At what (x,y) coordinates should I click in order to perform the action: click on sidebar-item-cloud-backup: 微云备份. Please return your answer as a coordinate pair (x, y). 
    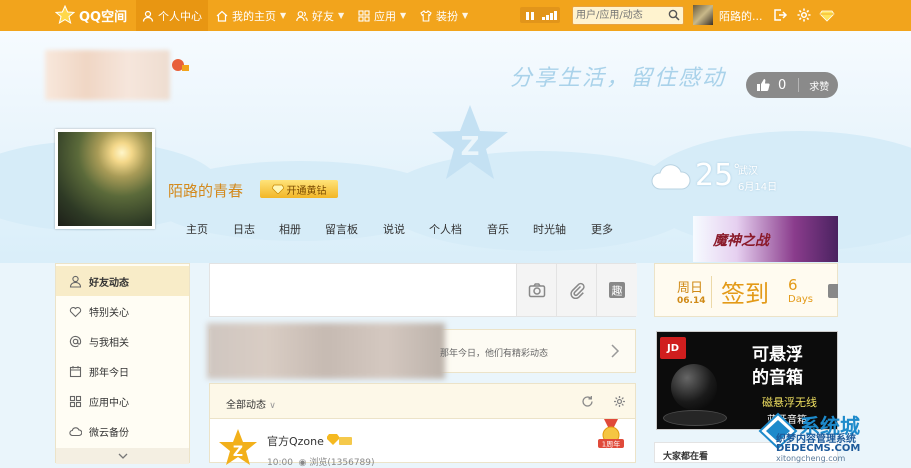
    Looking at the image, I should click on (122, 431).